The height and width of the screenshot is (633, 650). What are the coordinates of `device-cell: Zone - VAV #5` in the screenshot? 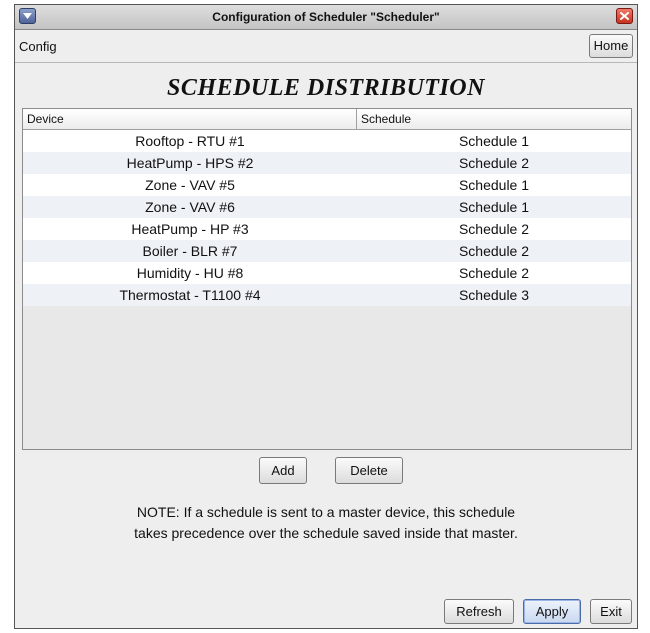 It's located at (190, 185).